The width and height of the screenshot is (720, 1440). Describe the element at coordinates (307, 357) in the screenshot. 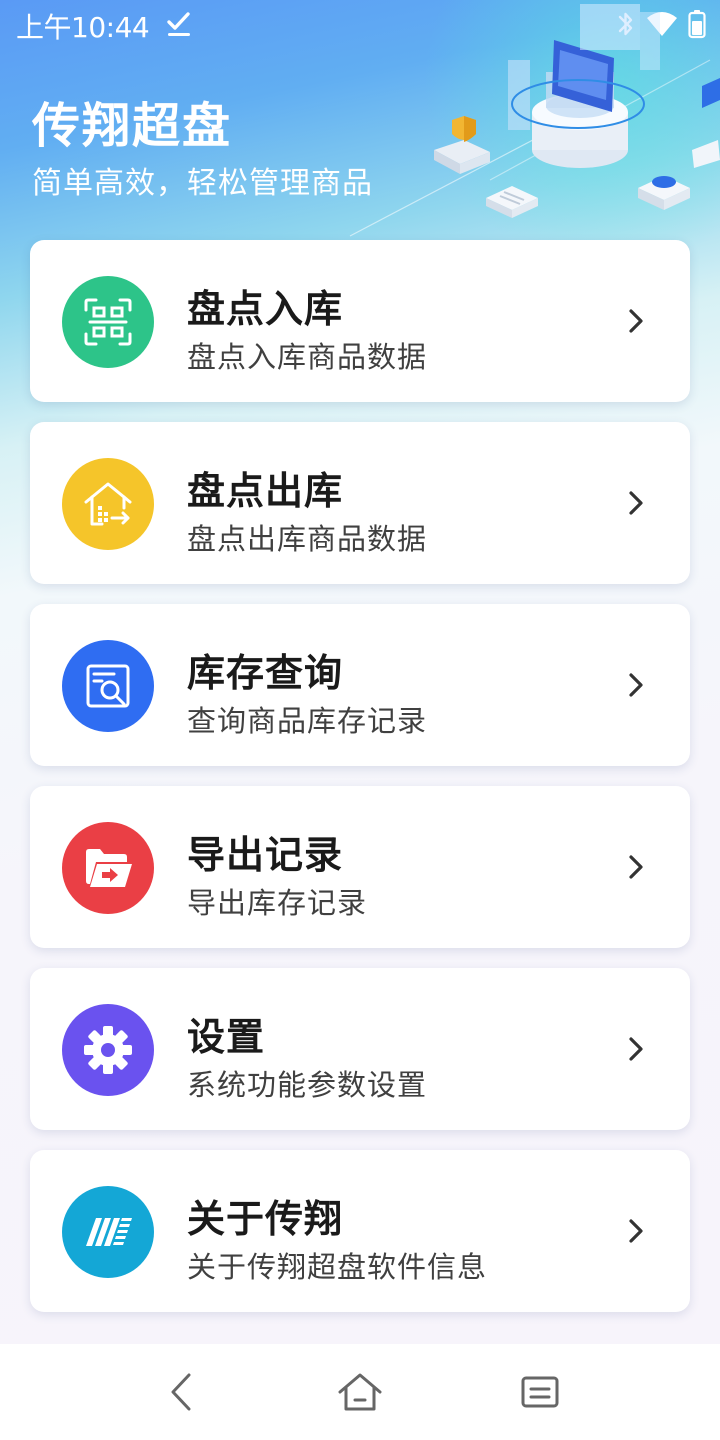

I see `menu-item-description: 盘点入库商品数据` at that location.